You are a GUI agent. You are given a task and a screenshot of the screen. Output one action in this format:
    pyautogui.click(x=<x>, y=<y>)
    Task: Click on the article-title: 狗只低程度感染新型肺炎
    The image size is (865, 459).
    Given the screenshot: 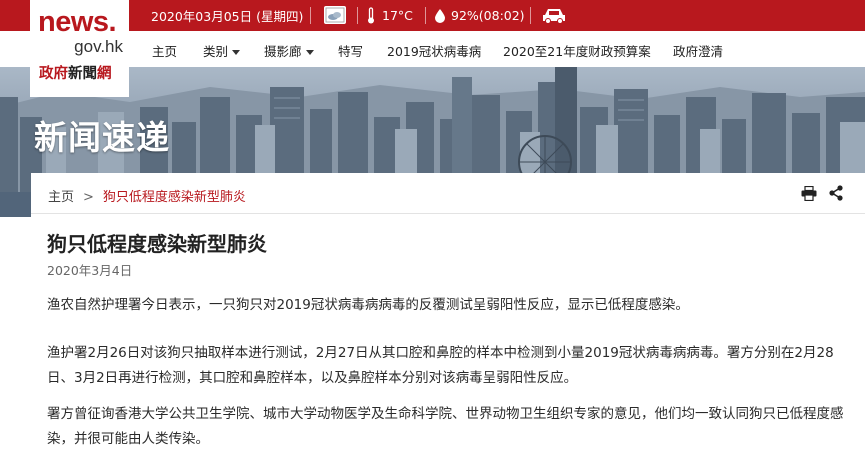 What is the action you would take?
    pyautogui.click(x=157, y=244)
    